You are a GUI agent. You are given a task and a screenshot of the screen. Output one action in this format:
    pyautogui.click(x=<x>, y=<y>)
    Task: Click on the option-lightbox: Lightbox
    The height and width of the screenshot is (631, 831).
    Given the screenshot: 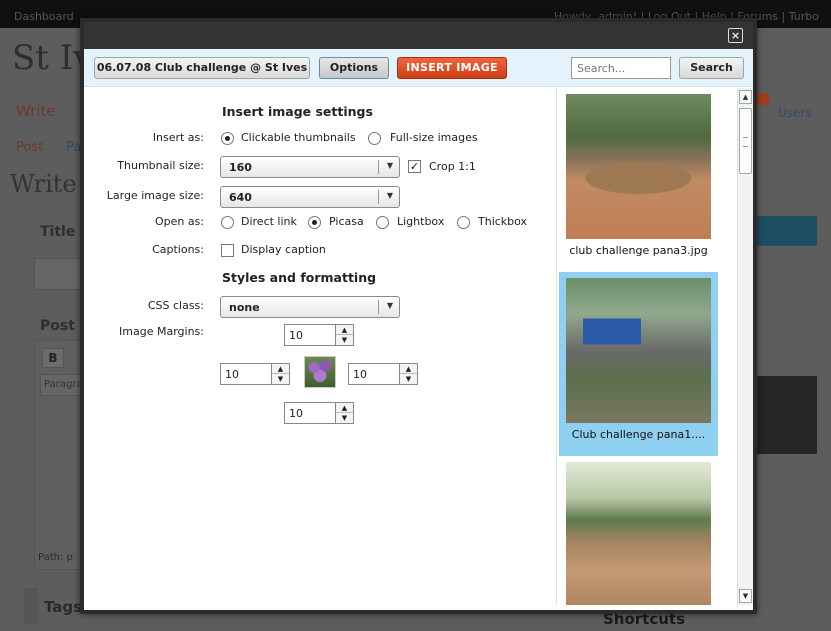 What is the action you would take?
    pyautogui.click(x=421, y=221)
    